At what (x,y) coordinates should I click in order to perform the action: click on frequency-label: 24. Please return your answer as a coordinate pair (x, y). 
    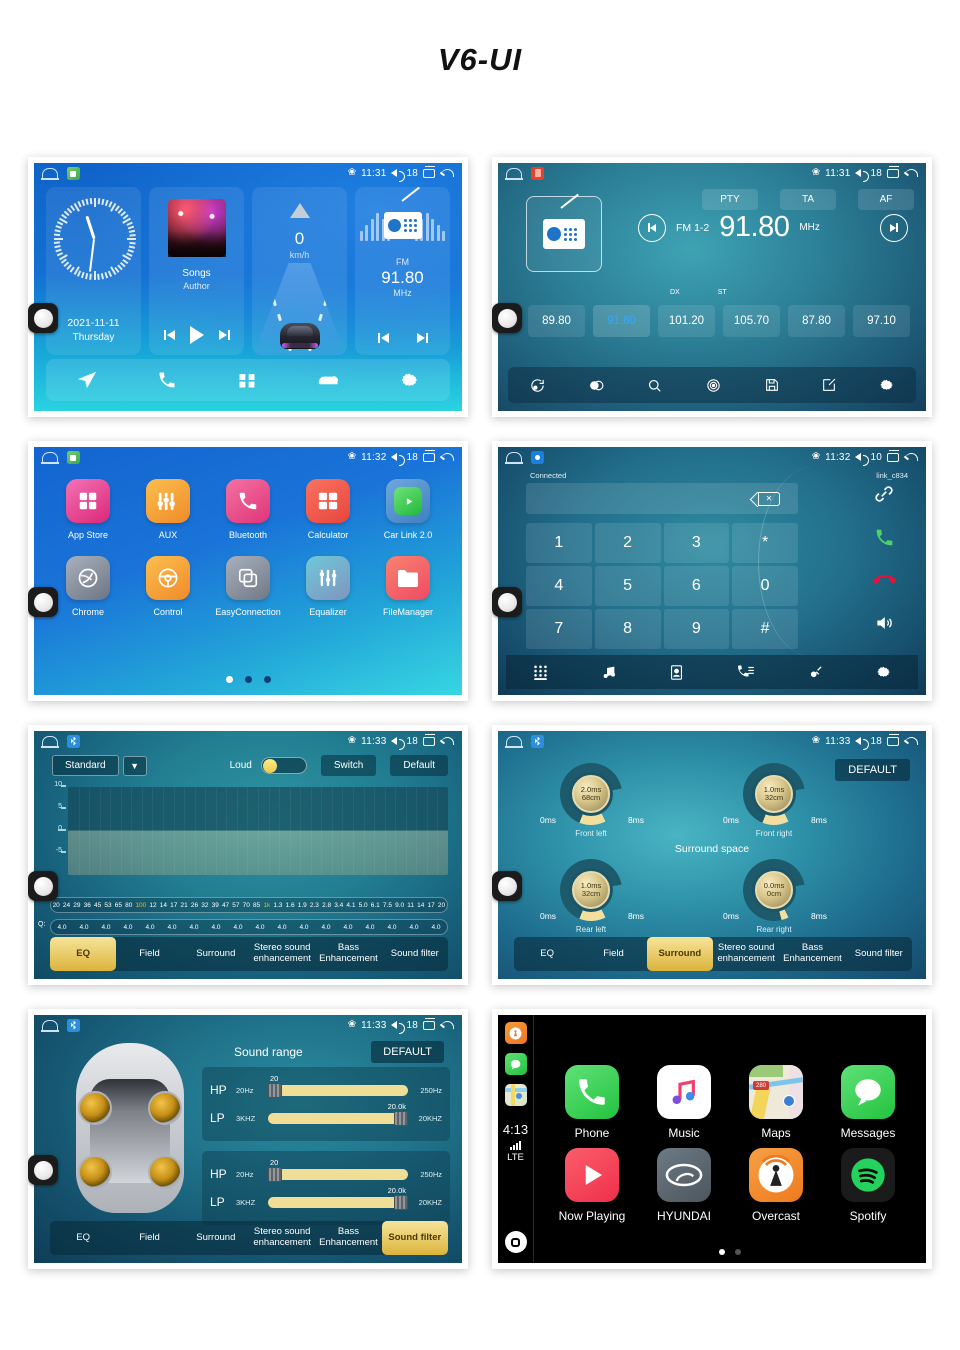
    Looking at the image, I should click on (66, 905).